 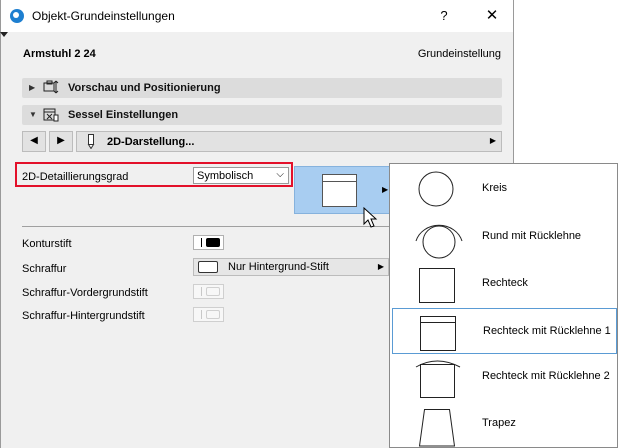 I want to click on right-arrow-icon: ▶, so click(x=61, y=140).